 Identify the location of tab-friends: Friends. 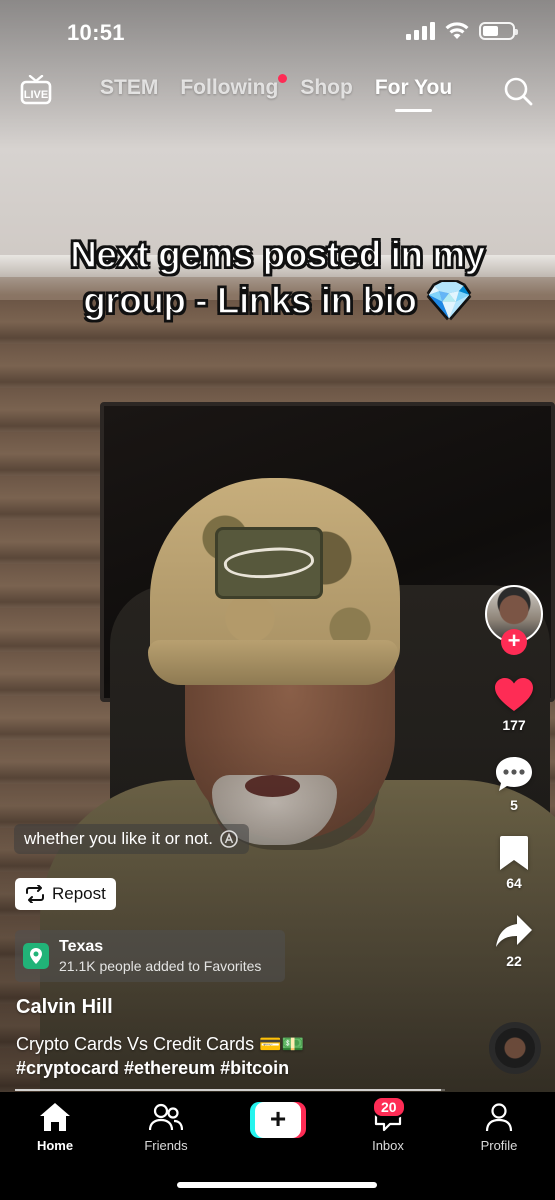
(166, 1127).